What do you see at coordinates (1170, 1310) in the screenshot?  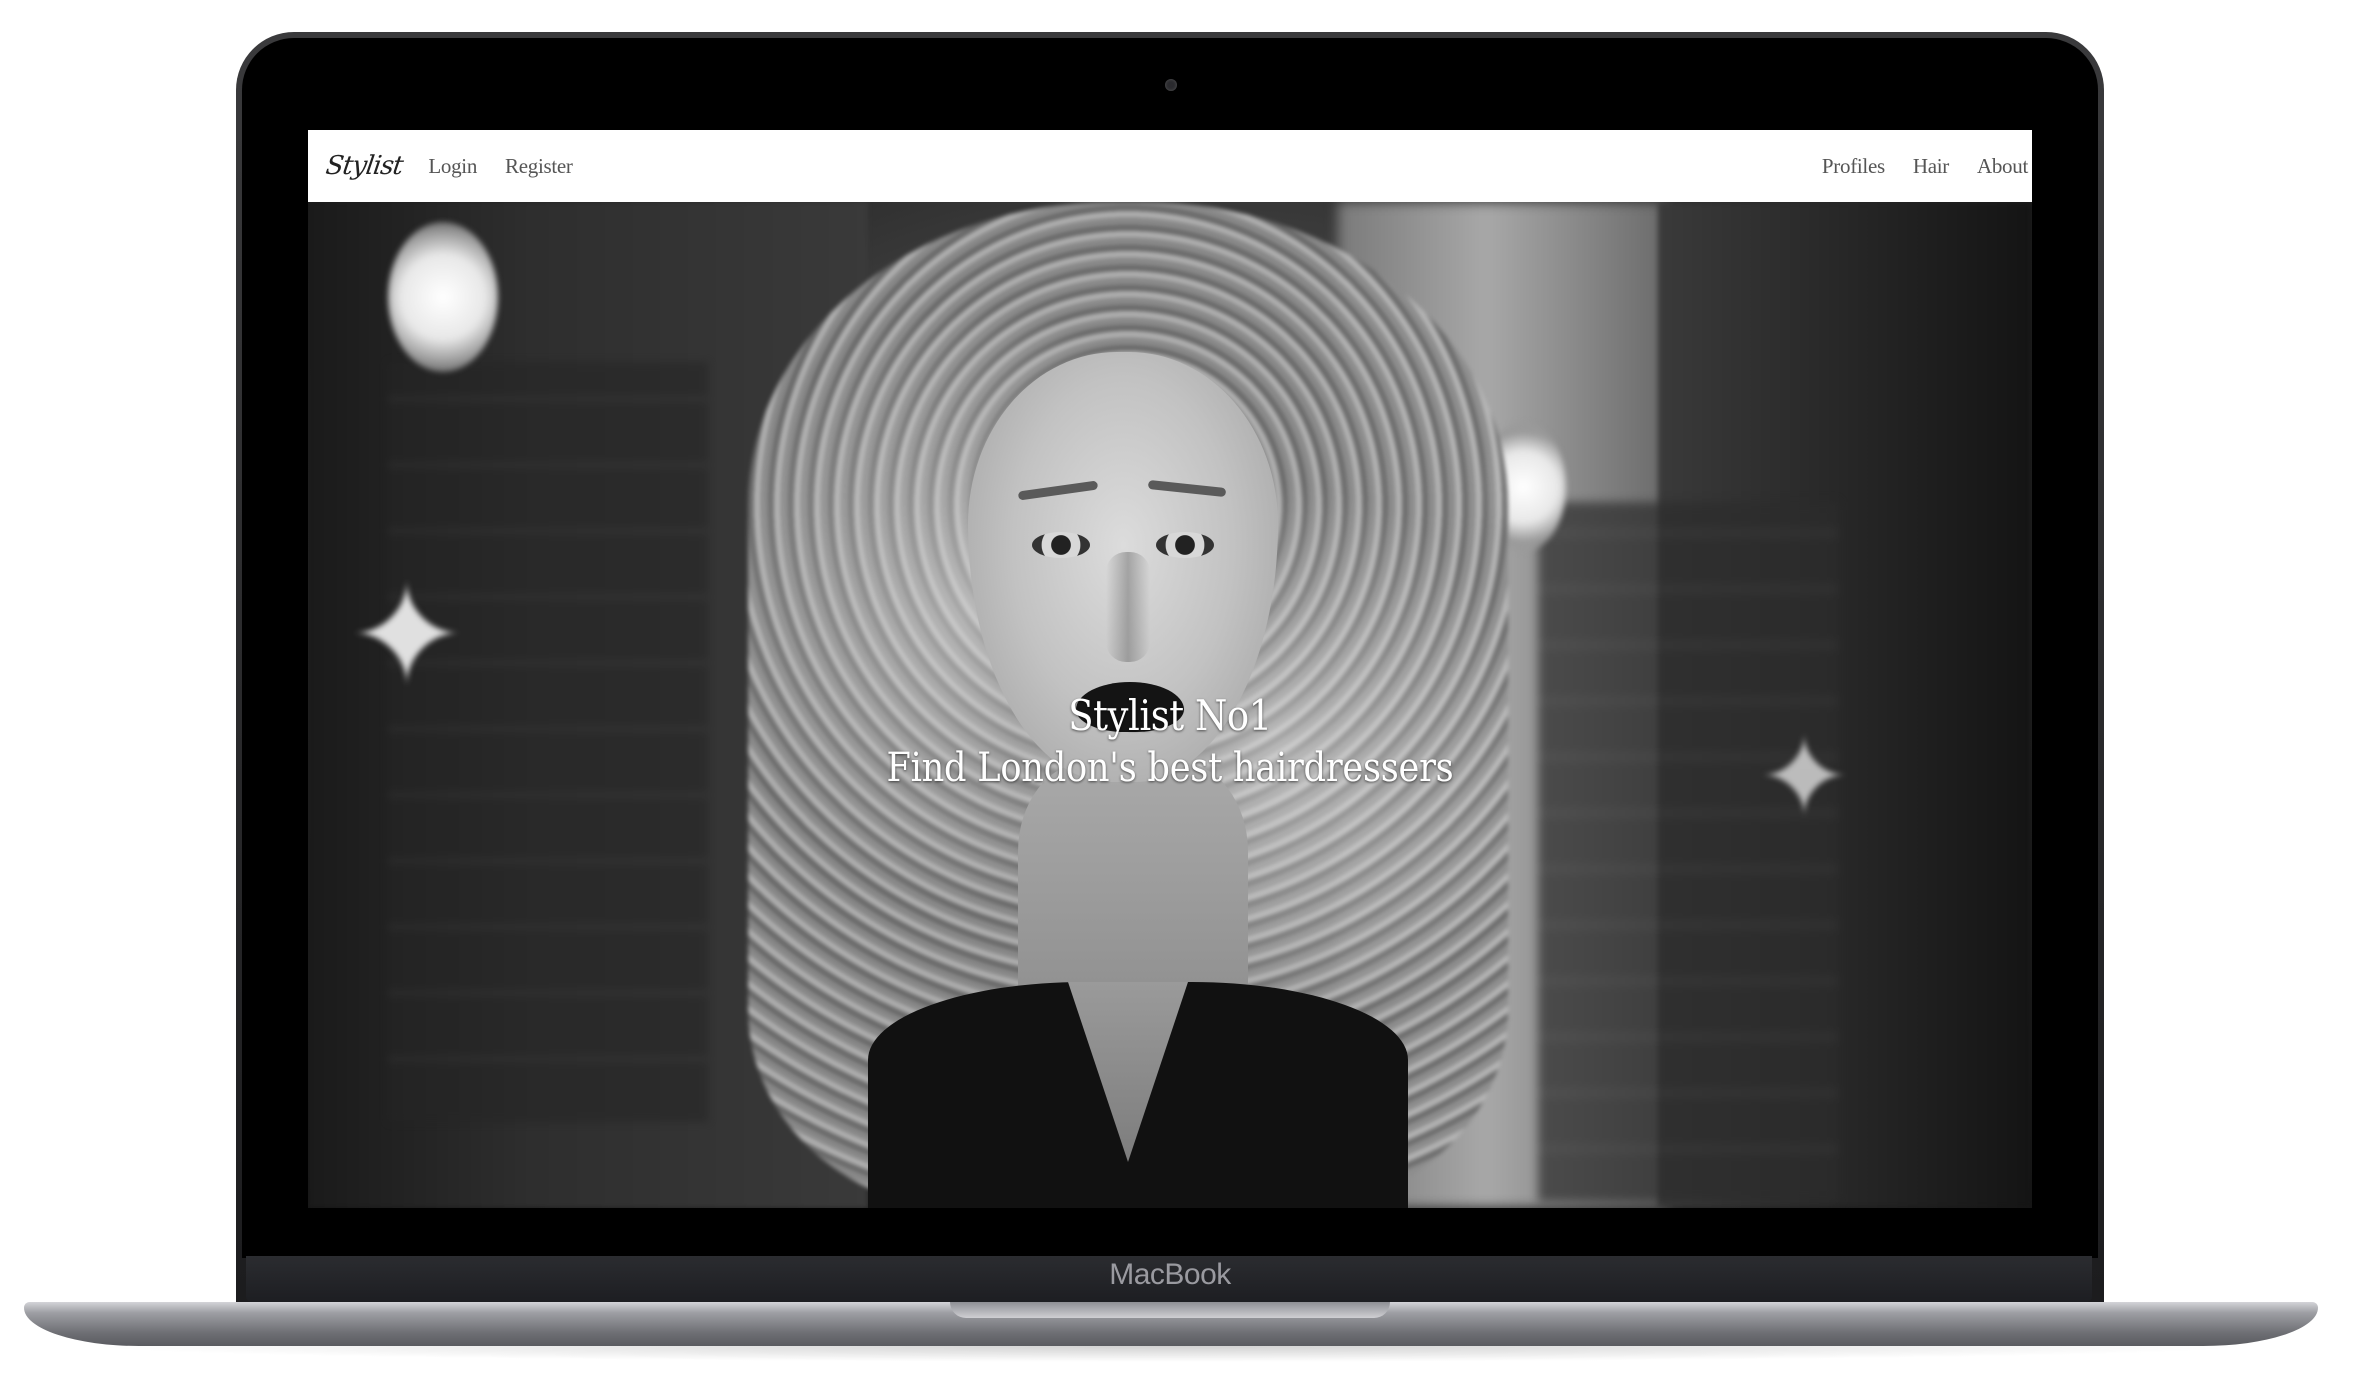 I see `laptop-notch` at bounding box center [1170, 1310].